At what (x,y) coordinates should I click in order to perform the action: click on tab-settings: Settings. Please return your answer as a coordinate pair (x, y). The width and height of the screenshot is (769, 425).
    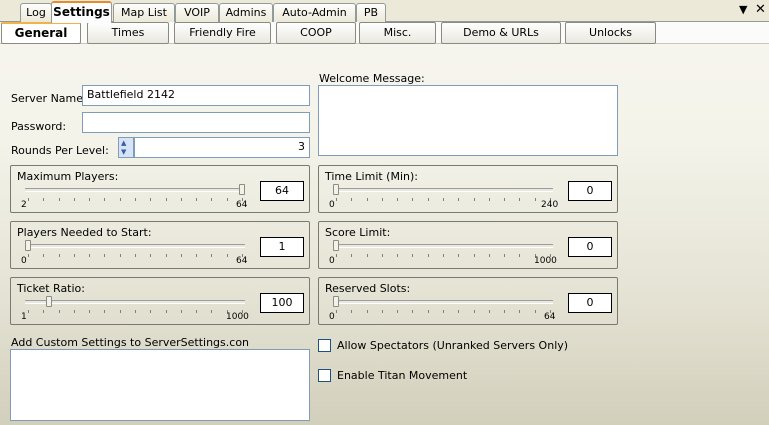
    Looking at the image, I should click on (81, 12).